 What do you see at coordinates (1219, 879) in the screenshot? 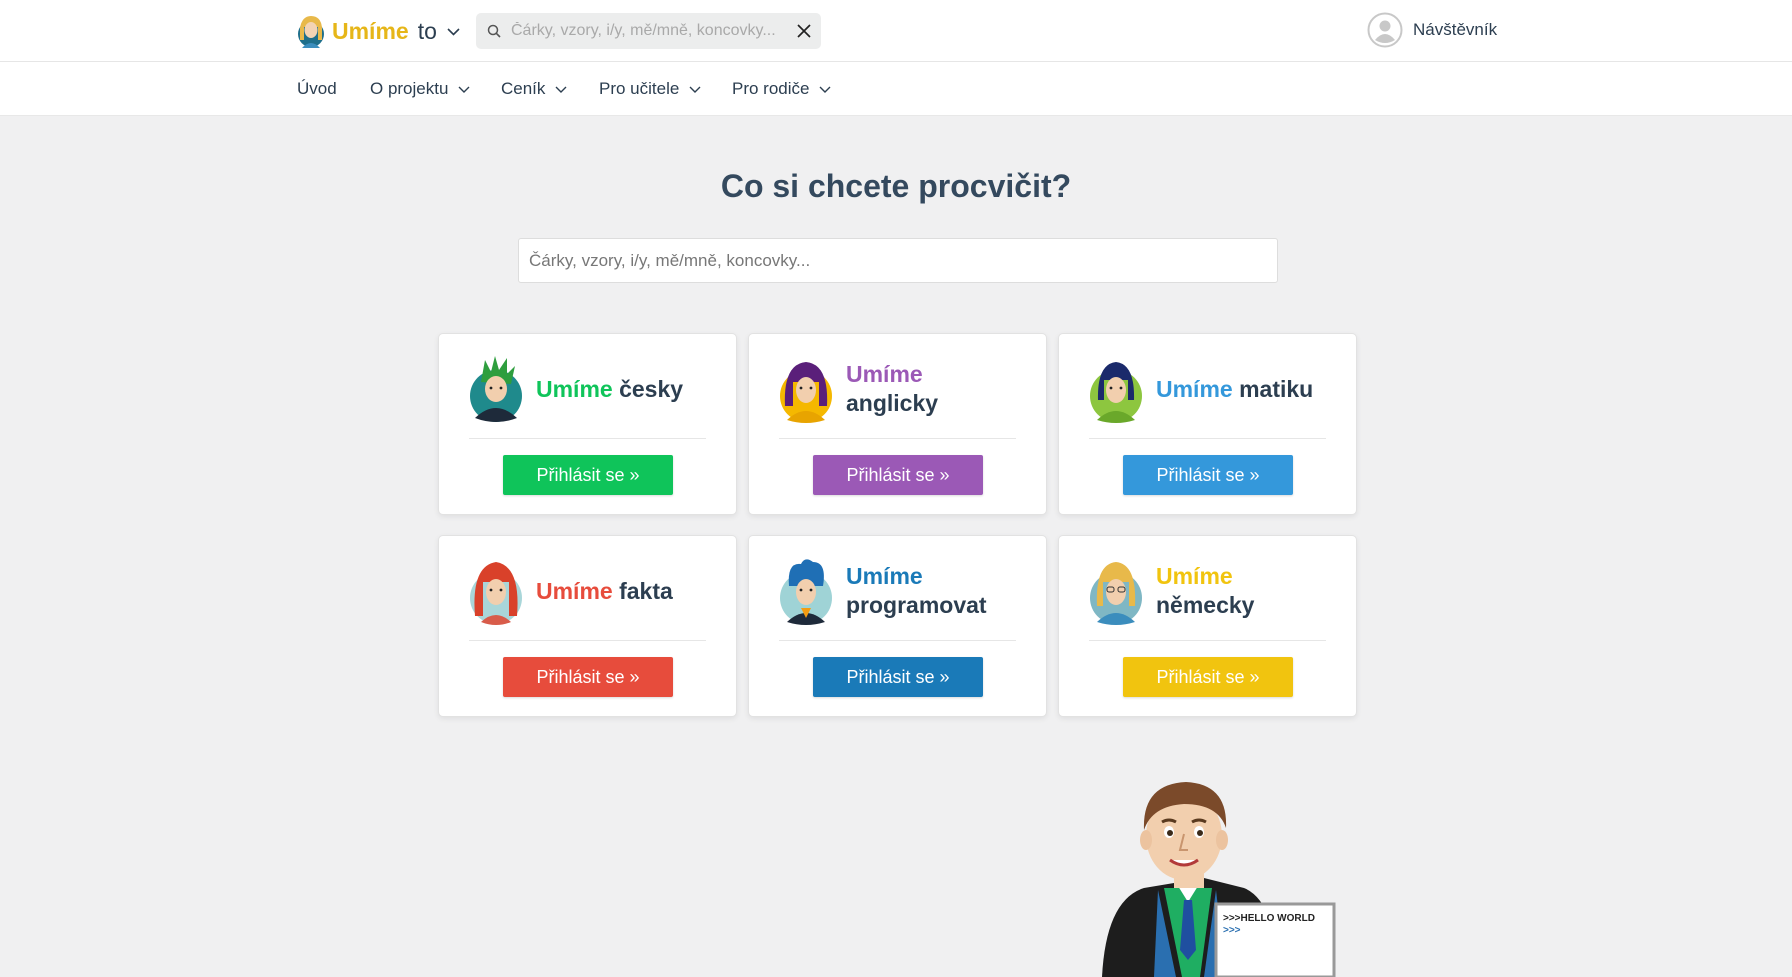
I see `programmer-mascot-illustration: >>>HELLO WORLD >>>` at bounding box center [1219, 879].